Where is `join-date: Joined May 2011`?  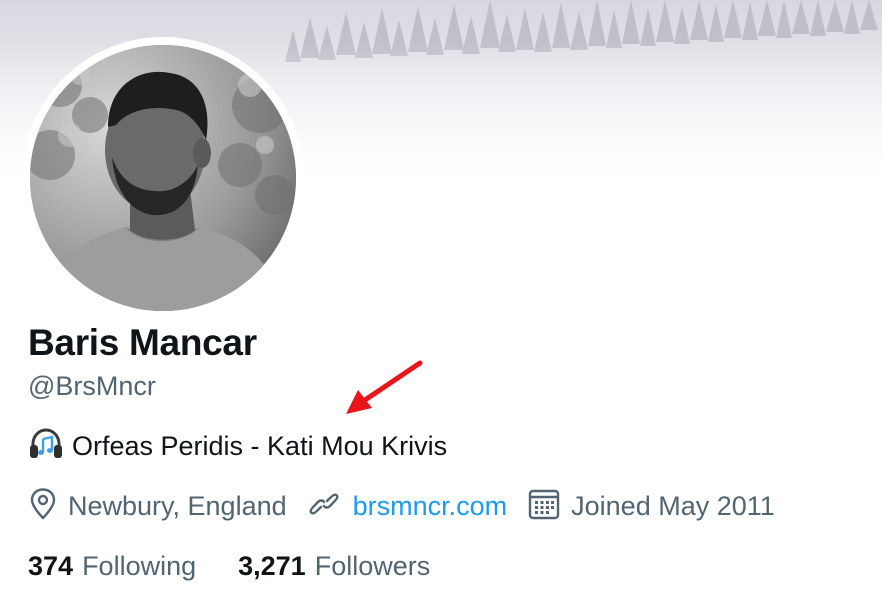
join-date: Joined May 2011 is located at coordinates (651, 506).